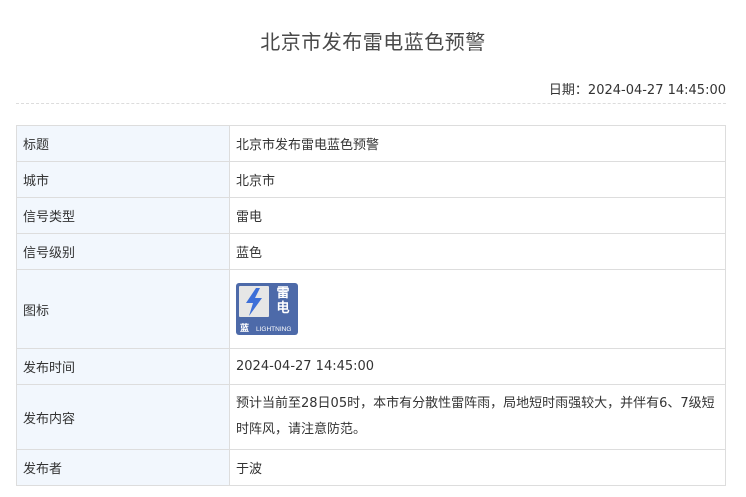 This screenshot has width=746, height=497. What do you see at coordinates (568, 90) in the screenshot?
I see `date-label: 日期：` at bounding box center [568, 90].